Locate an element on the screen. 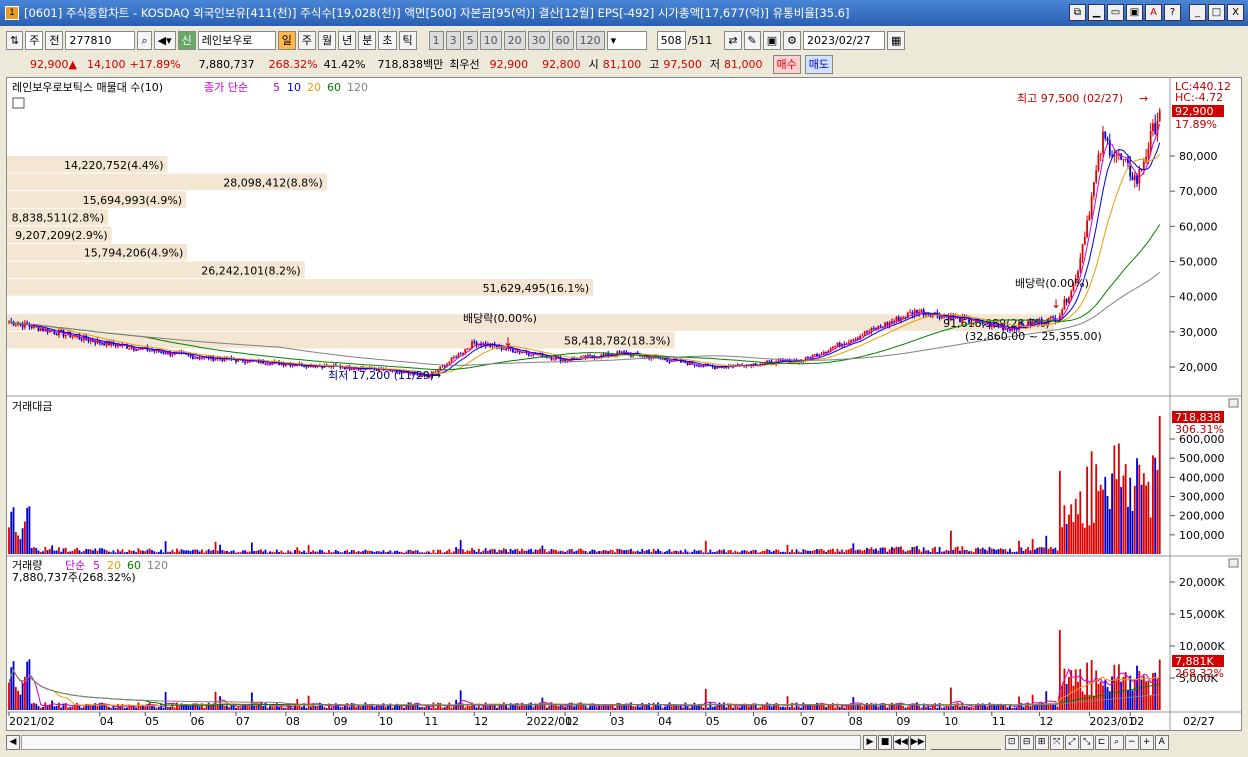  tab-week: 주 is located at coordinates (306, 40).